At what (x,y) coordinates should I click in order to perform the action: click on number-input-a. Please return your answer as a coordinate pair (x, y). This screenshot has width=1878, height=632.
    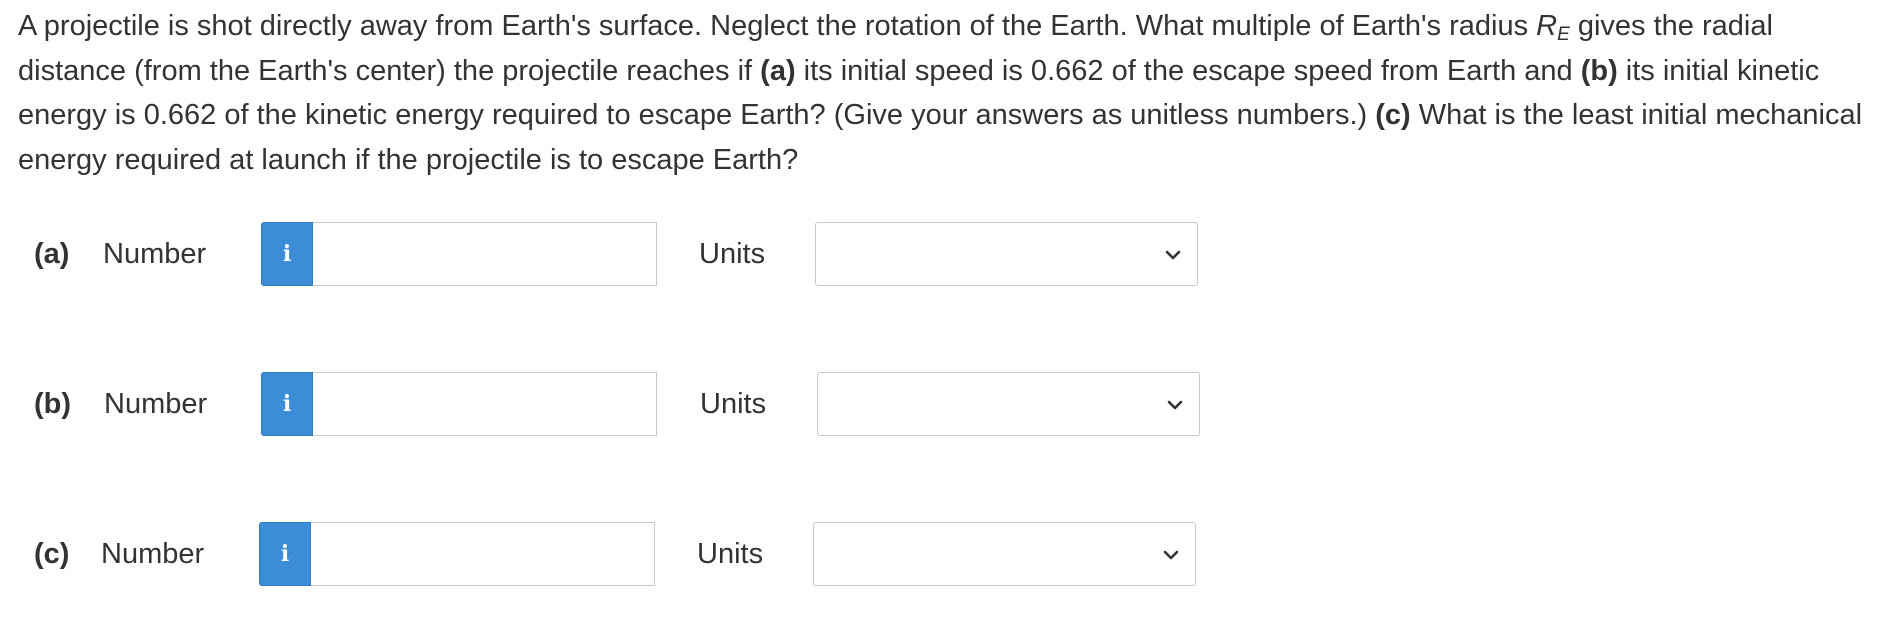
    Looking at the image, I should click on (485, 254).